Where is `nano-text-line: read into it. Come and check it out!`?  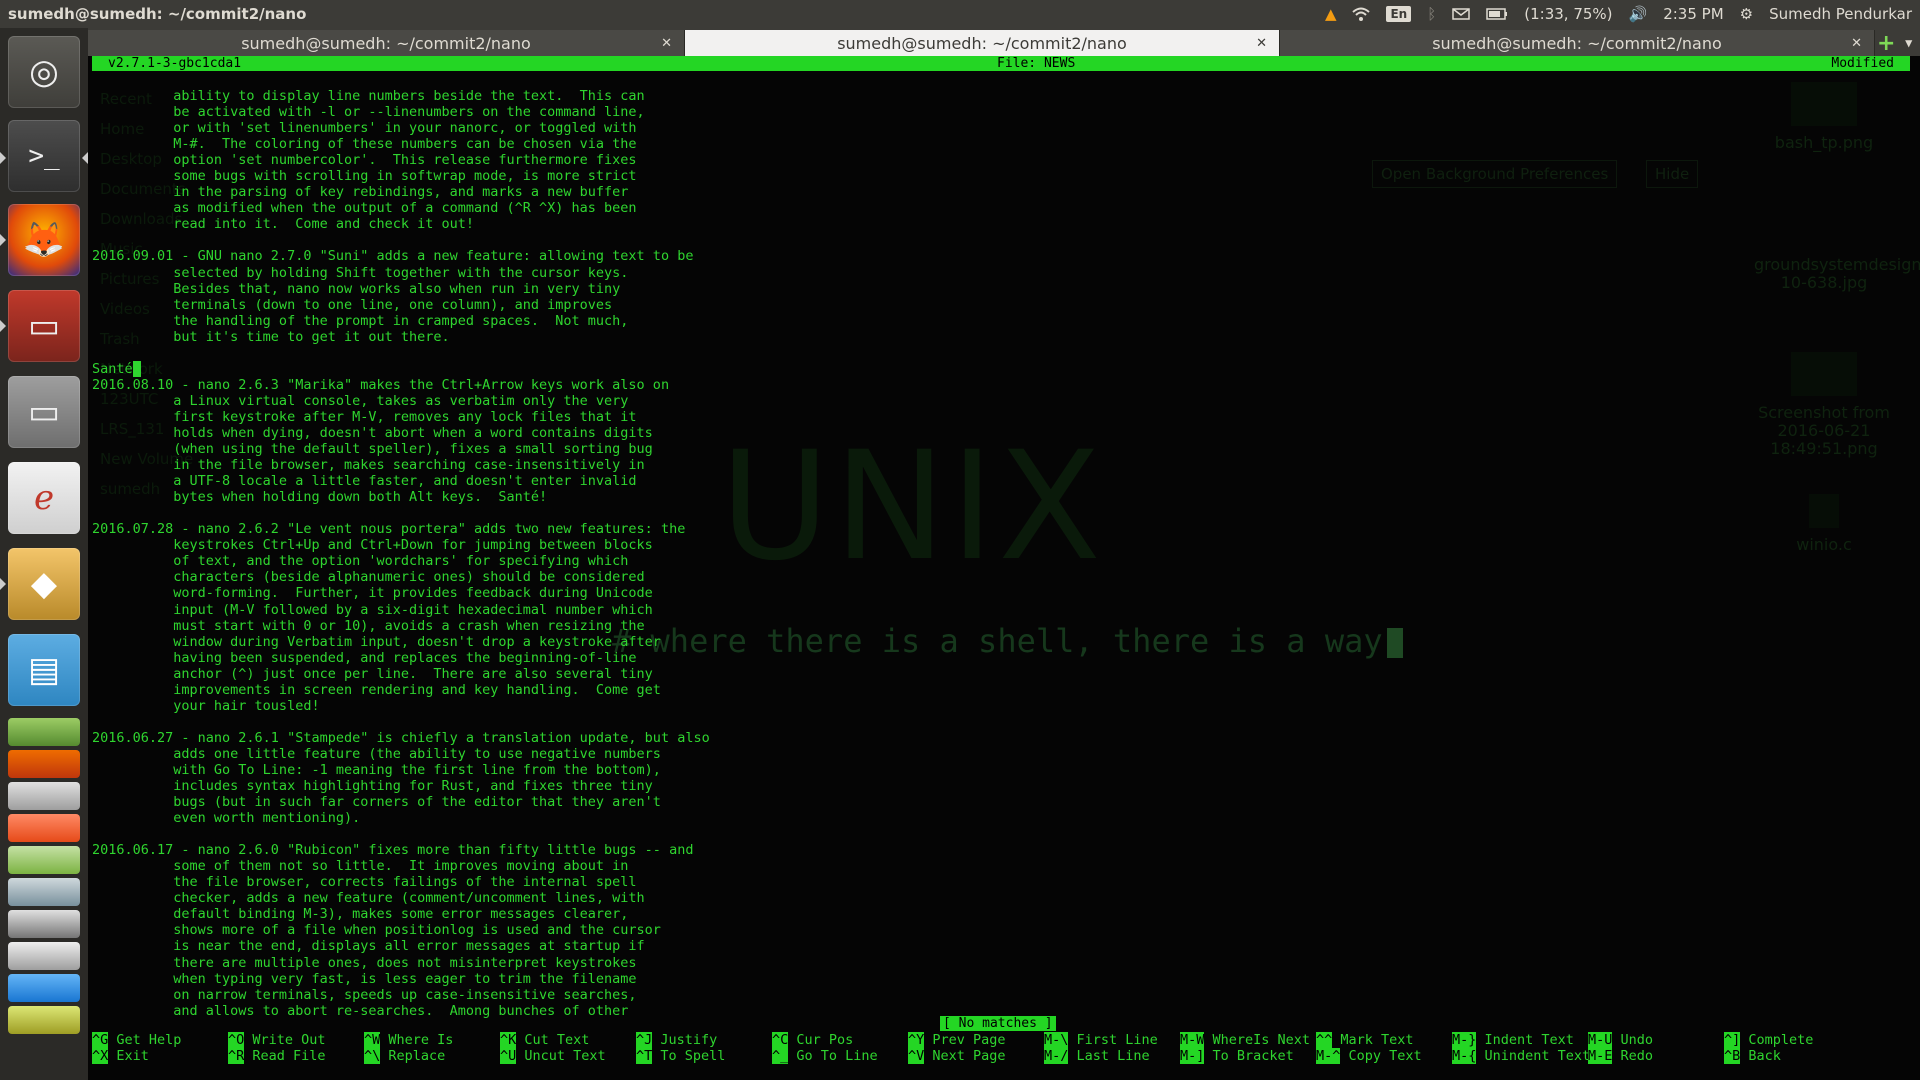
nano-text-line: read into it. Come and check it out! is located at coordinates (462, 224).